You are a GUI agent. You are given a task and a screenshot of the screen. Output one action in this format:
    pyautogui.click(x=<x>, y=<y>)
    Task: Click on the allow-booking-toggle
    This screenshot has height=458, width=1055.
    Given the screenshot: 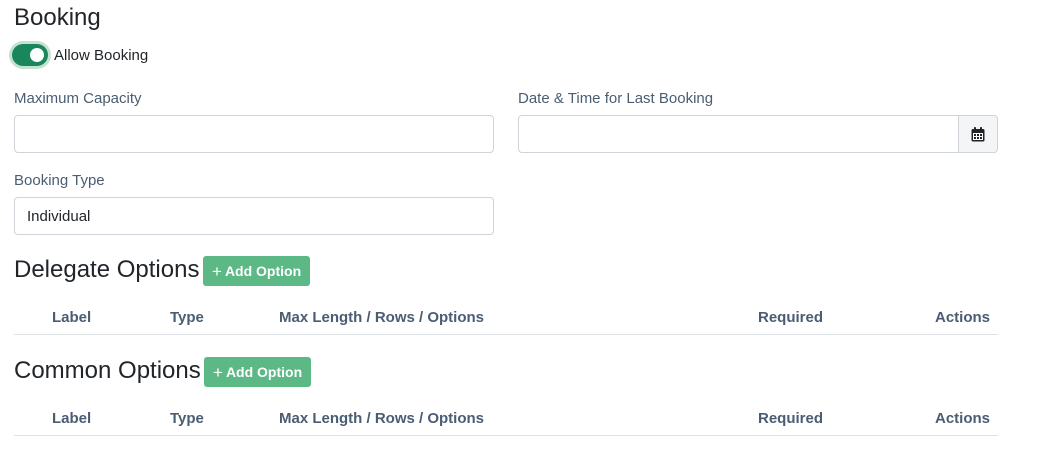 What is the action you would take?
    pyautogui.click(x=30, y=55)
    